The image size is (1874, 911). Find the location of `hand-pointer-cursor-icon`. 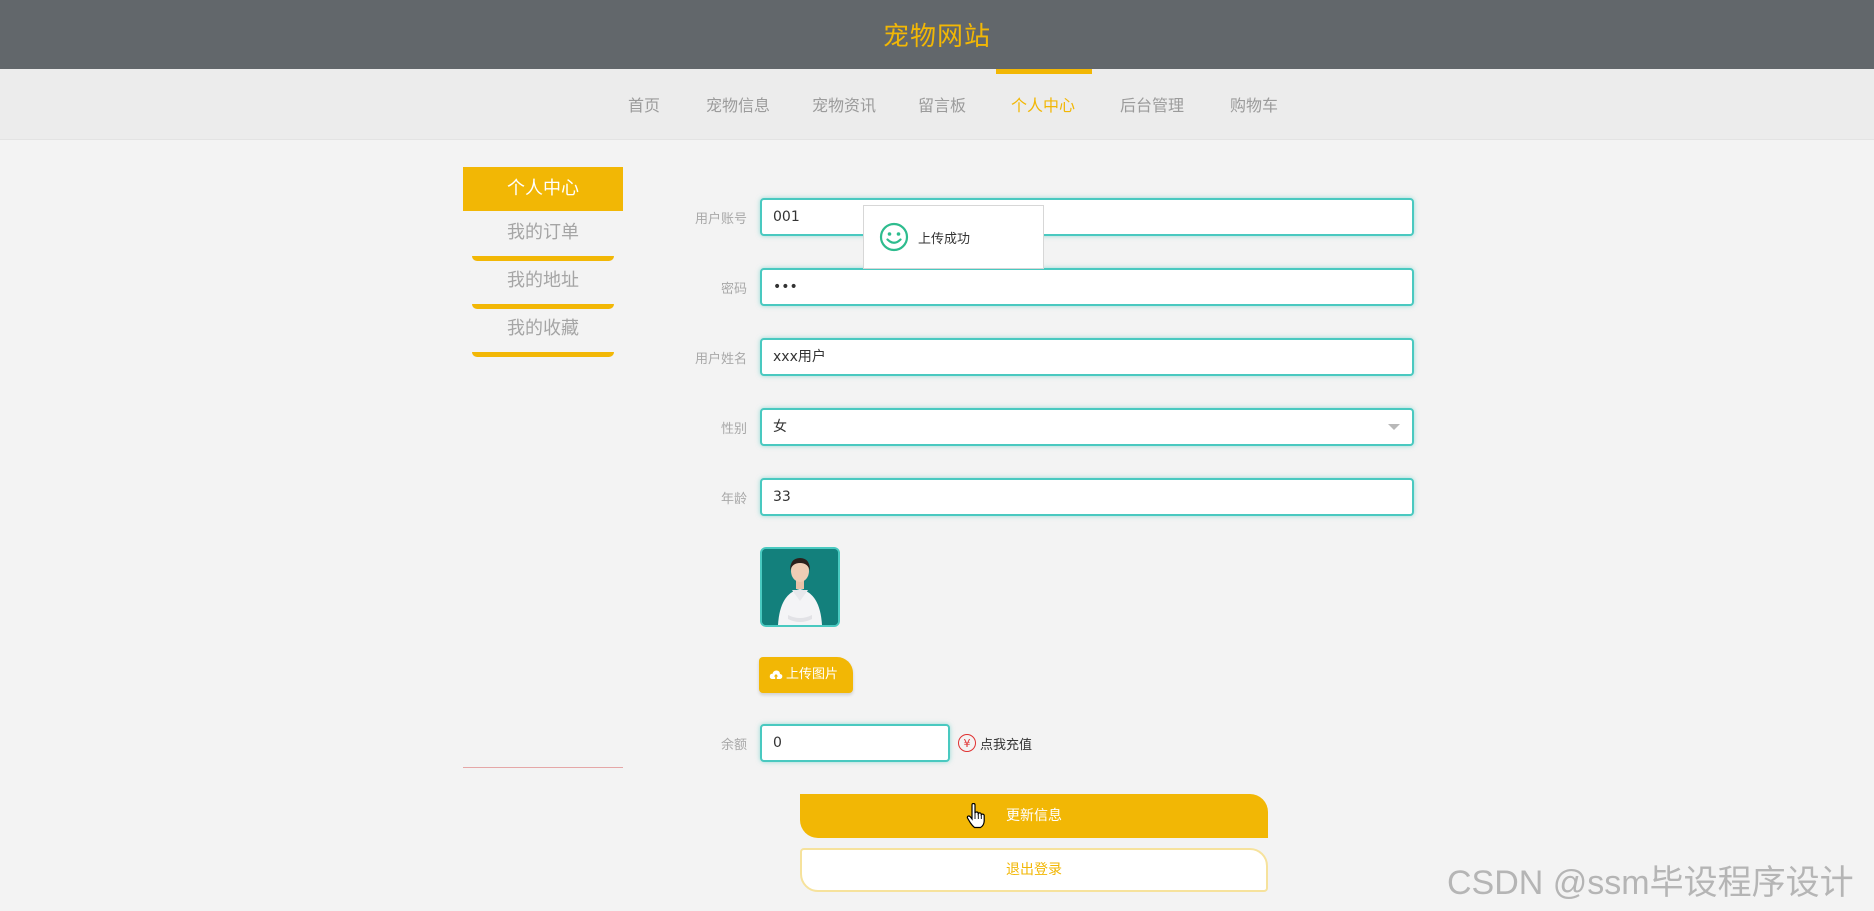

hand-pointer-cursor-icon is located at coordinates (975, 816).